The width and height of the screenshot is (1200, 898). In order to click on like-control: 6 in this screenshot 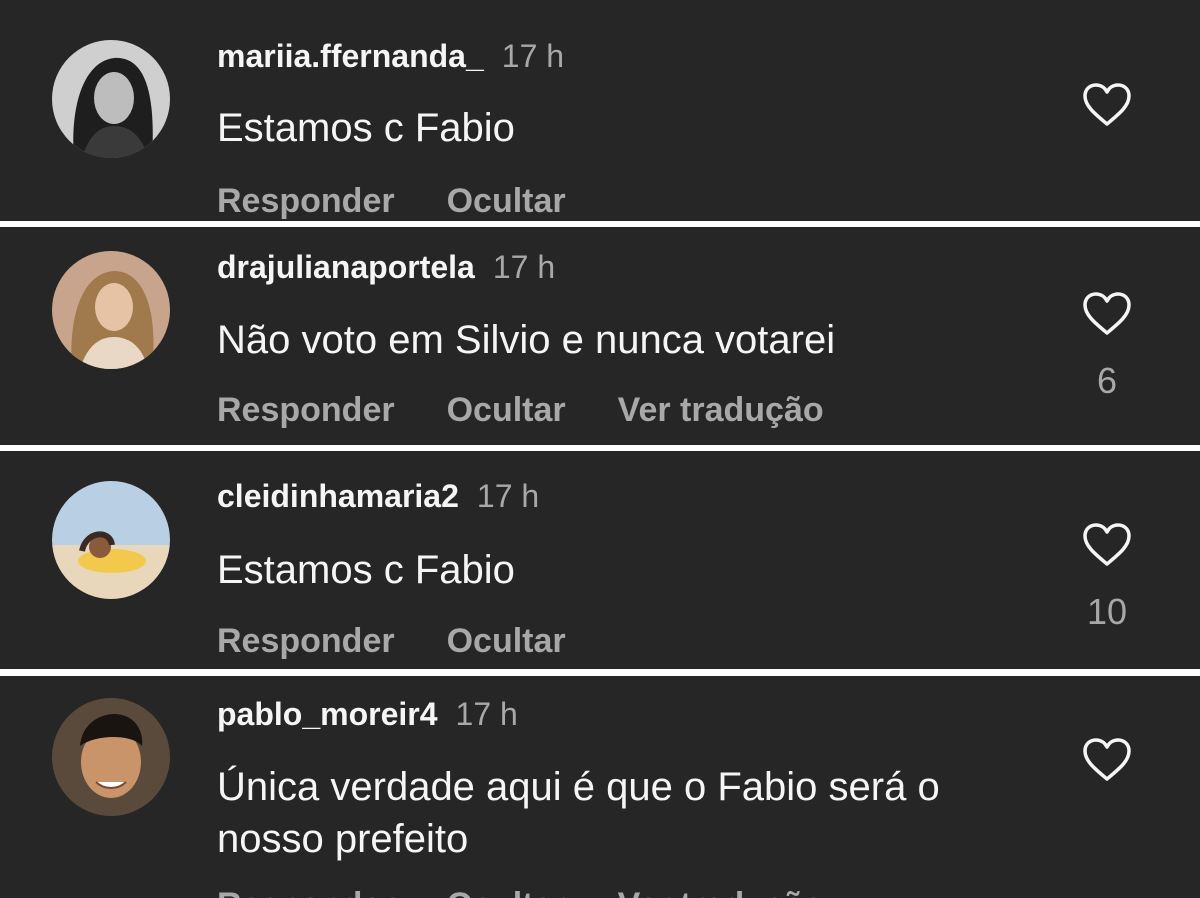, I will do `click(1107, 346)`.